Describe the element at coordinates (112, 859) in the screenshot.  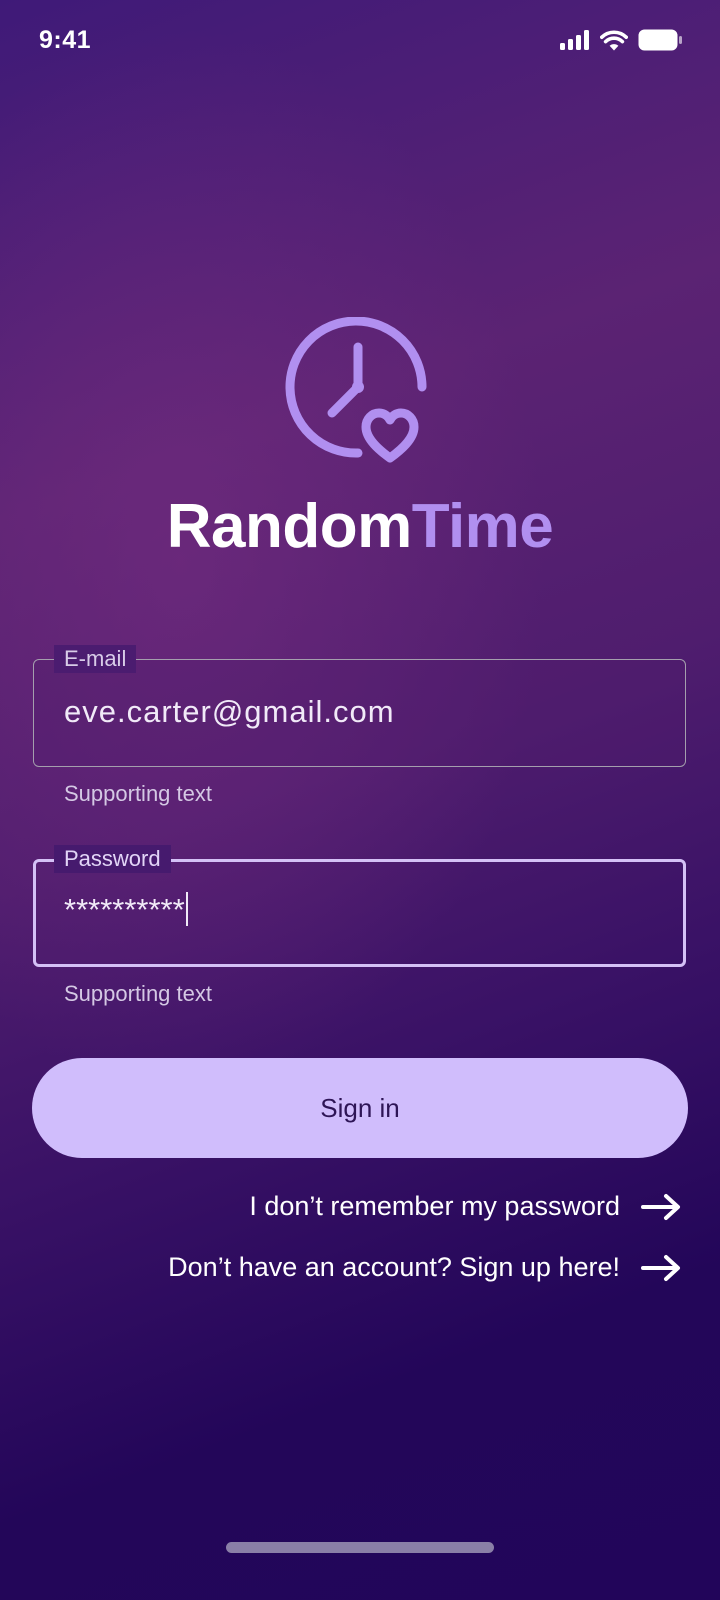
I see `password-field-label: Password` at that location.